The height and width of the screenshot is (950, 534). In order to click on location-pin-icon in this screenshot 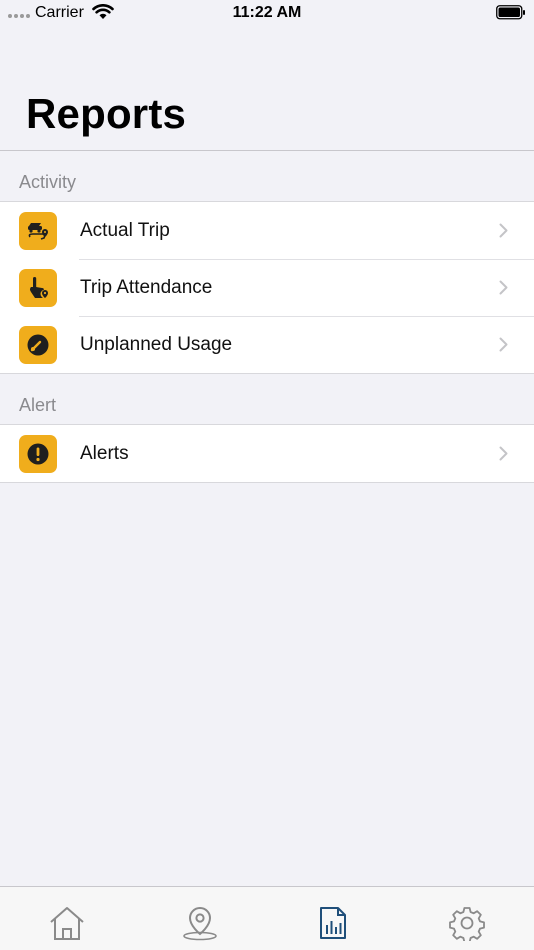, I will do `click(200, 925)`.